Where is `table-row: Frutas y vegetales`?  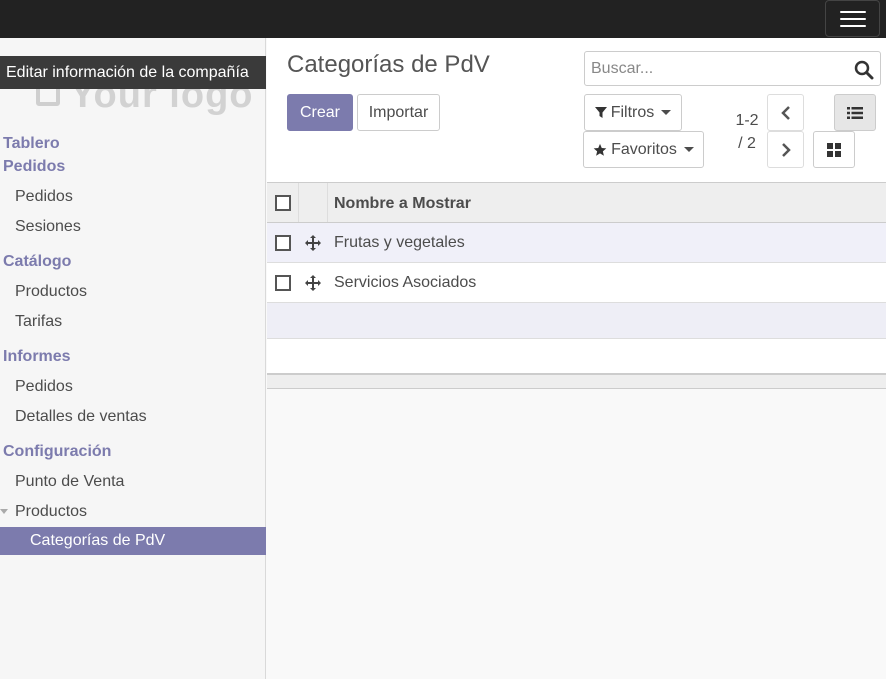
table-row: Frutas y vegetales is located at coordinates (576, 243).